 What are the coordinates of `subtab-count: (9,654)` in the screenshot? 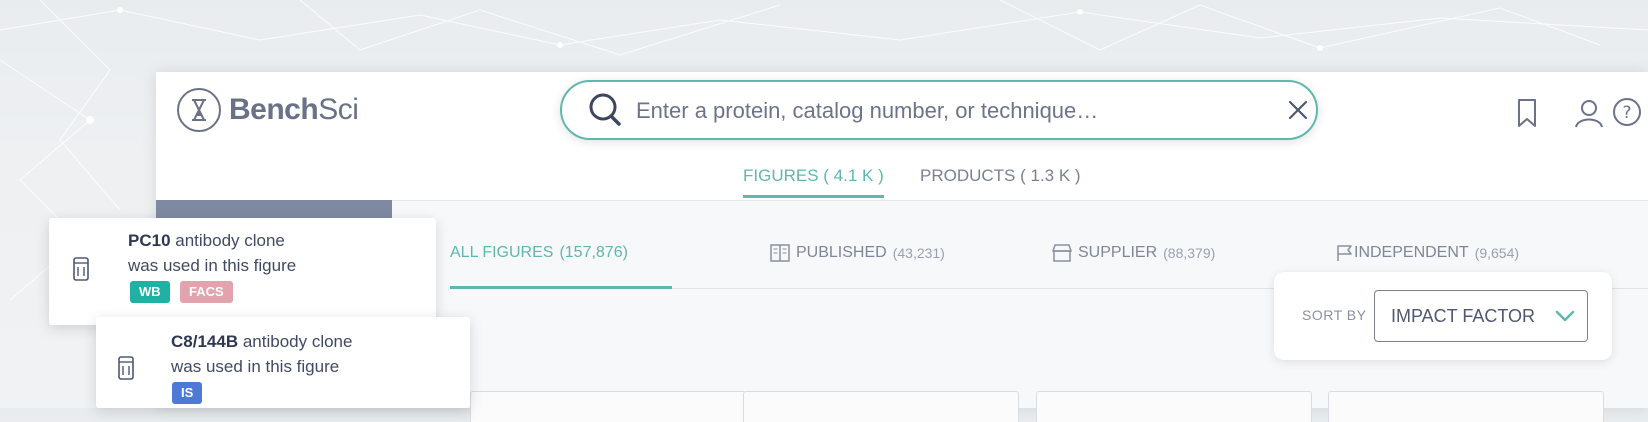 It's located at (1497, 253).